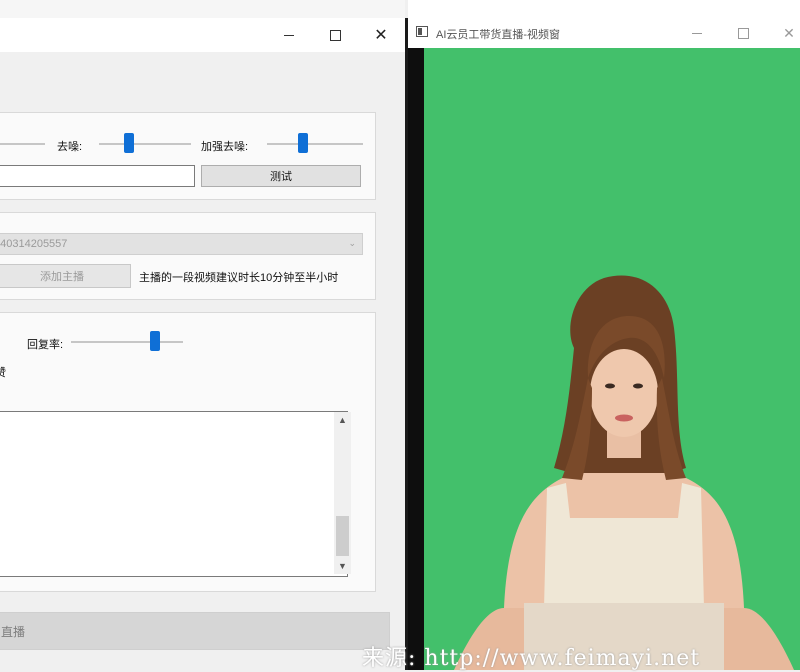 The width and height of the screenshot is (800, 672). I want to click on reply-rate-slider, so click(127, 342).